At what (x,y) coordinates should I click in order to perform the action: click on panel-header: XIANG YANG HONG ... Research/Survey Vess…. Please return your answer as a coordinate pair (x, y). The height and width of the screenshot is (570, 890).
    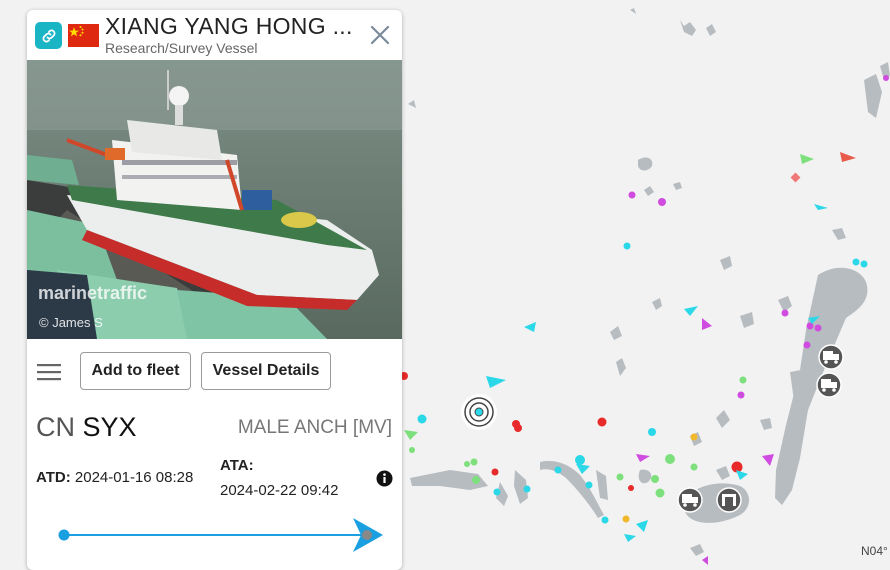
    Looking at the image, I should click on (214, 35).